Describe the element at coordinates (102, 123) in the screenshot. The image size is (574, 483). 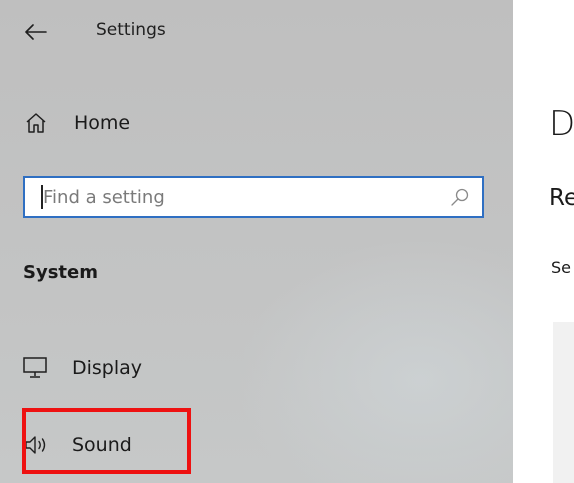
I see `sidebar-item-label: Home` at that location.